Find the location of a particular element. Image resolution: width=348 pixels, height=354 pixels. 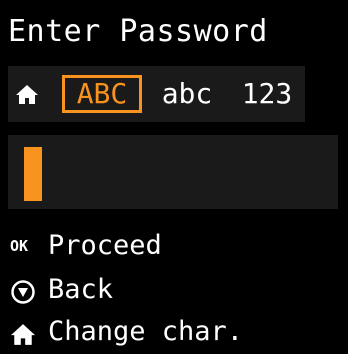

change-char-label: Change char. is located at coordinates (146, 331).